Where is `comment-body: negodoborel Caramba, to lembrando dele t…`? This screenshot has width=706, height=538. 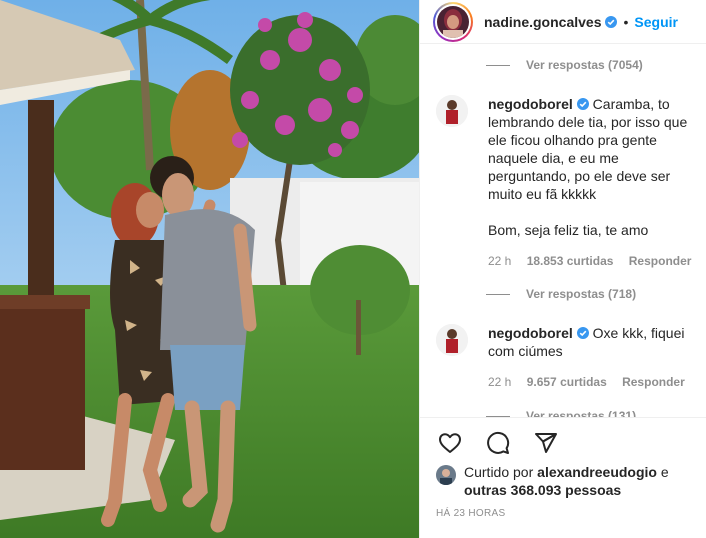
comment-body: negodoborel Caramba, to lembrando dele t… is located at coordinates (595, 167).